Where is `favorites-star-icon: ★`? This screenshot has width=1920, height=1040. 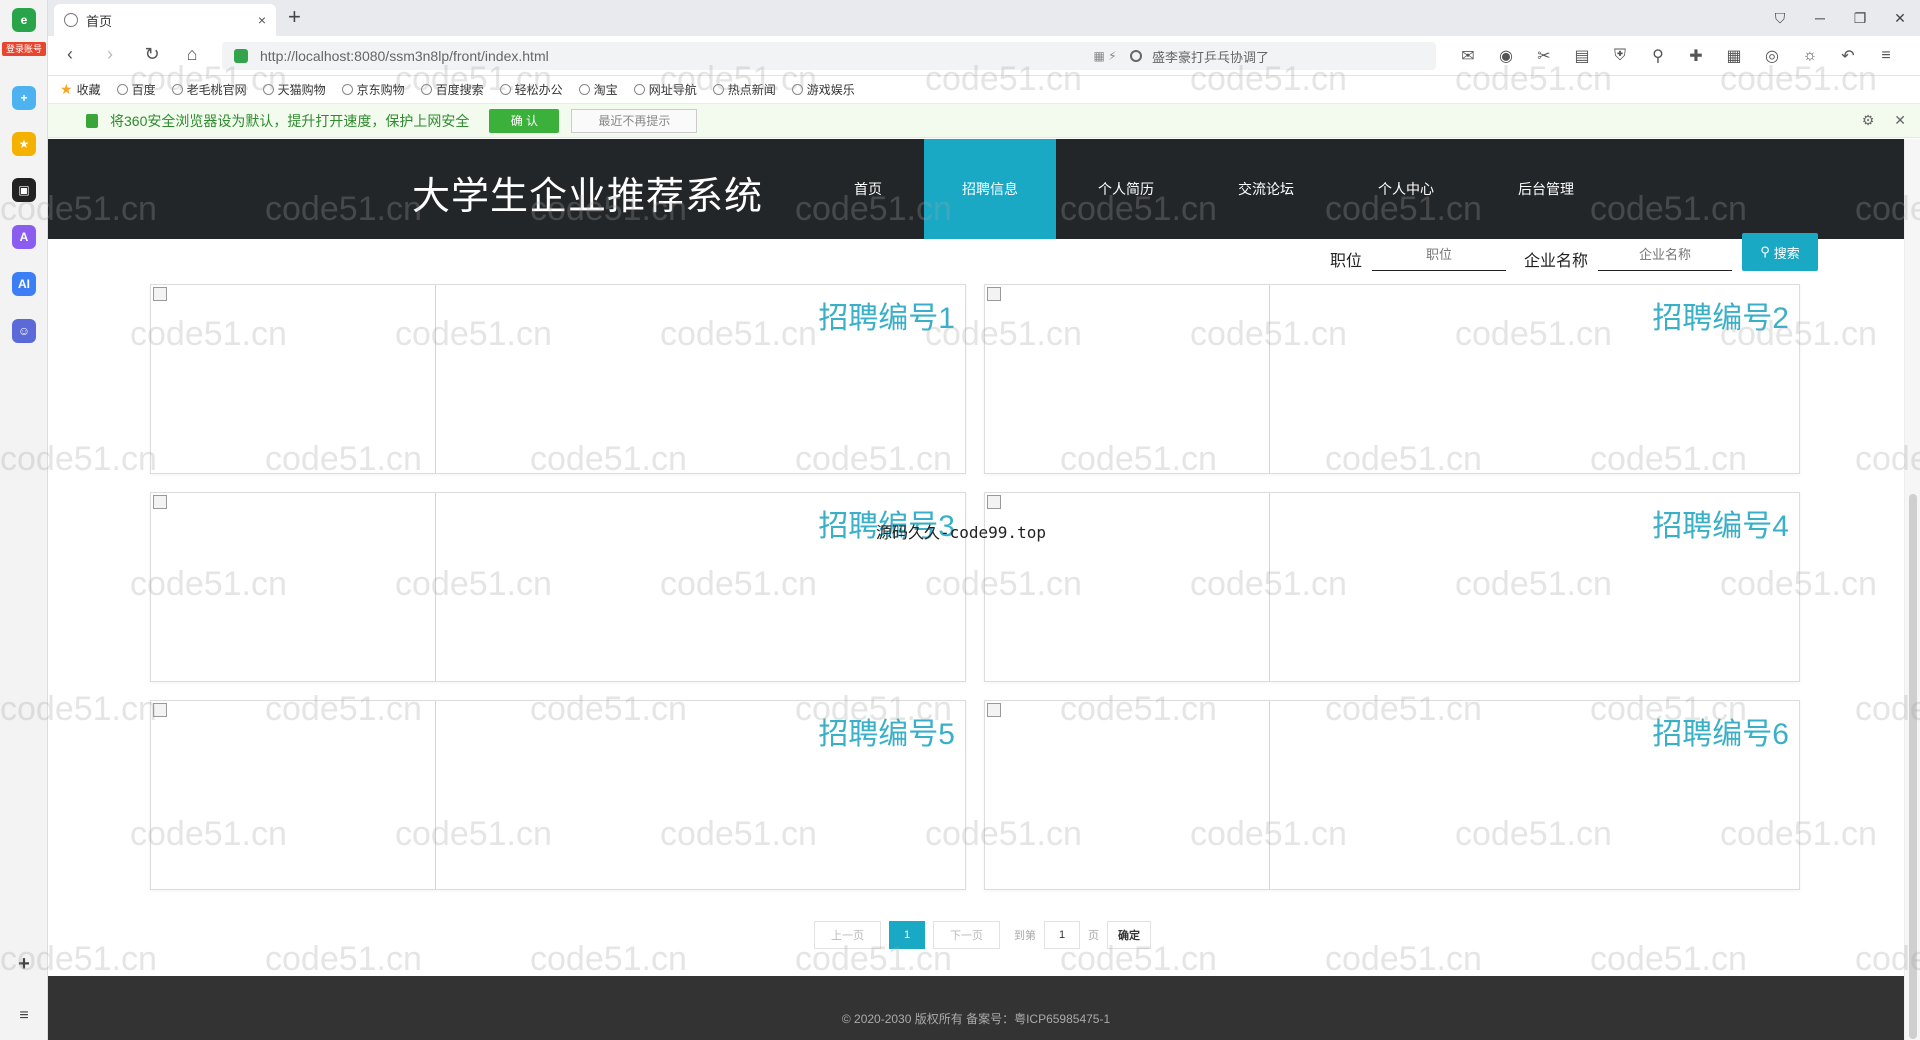
favorites-star-icon: ★ is located at coordinates (24, 144).